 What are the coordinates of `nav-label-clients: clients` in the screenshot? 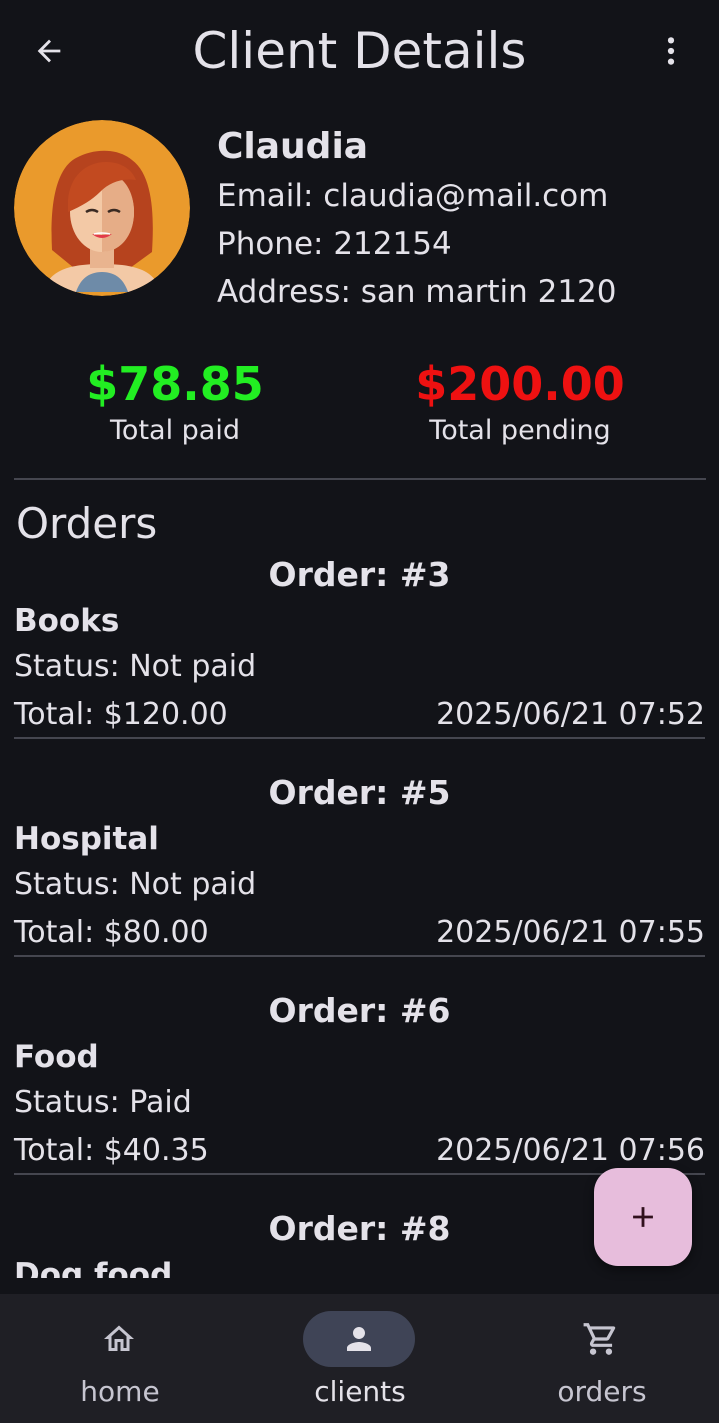 It's located at (360, 1391).